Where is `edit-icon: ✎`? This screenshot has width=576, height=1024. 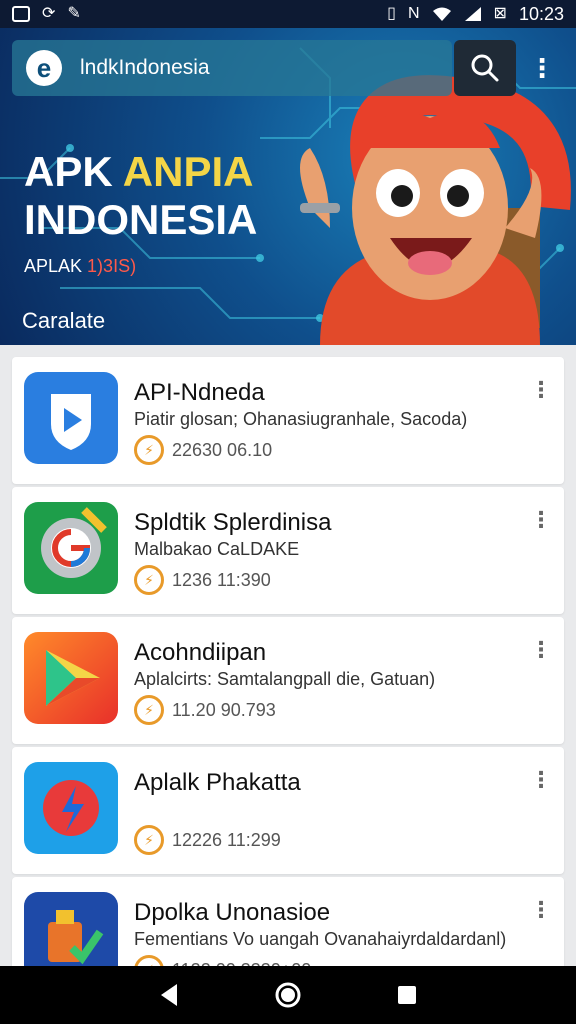
edit-icon: ✎ is located at coordinates (74, 13).